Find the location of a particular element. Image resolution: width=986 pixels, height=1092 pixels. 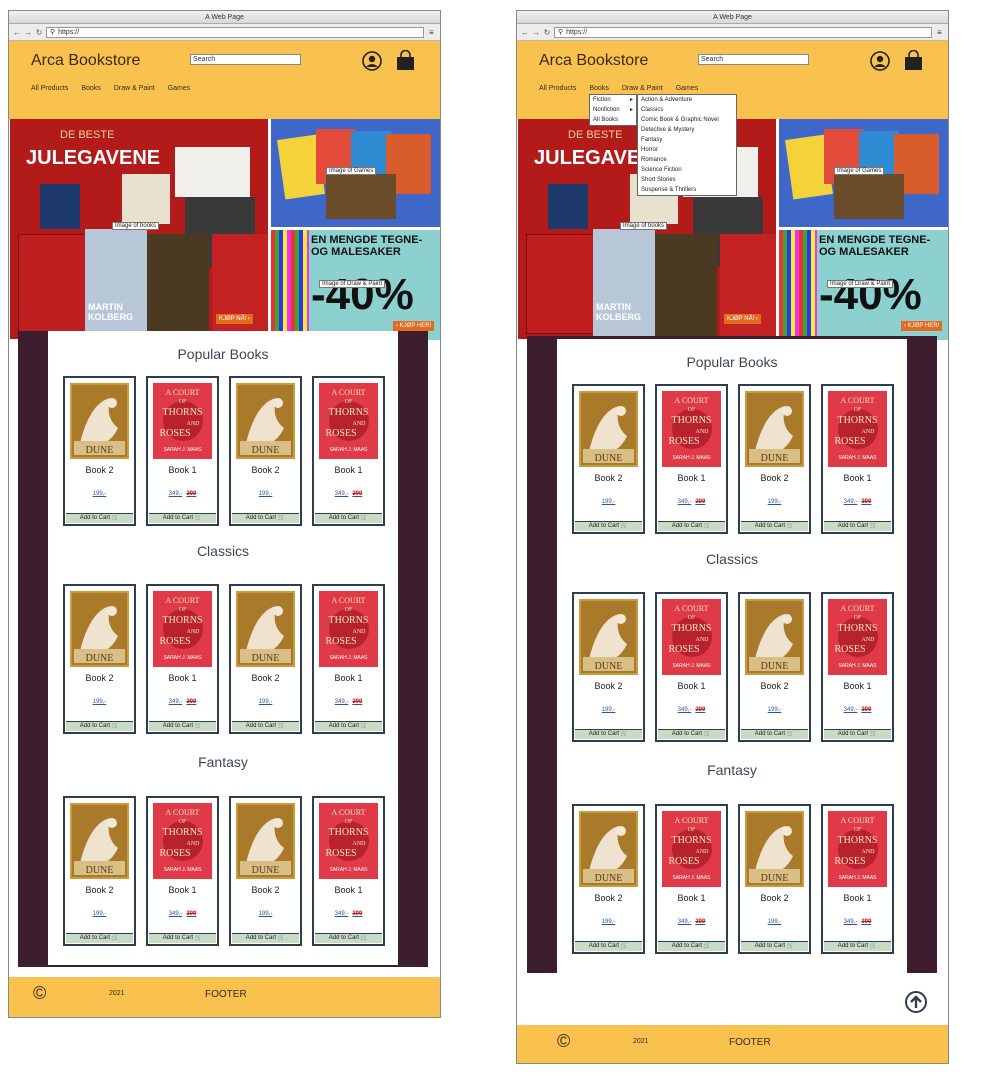

submenu-item: Horror is located at coordinates (687, 150).